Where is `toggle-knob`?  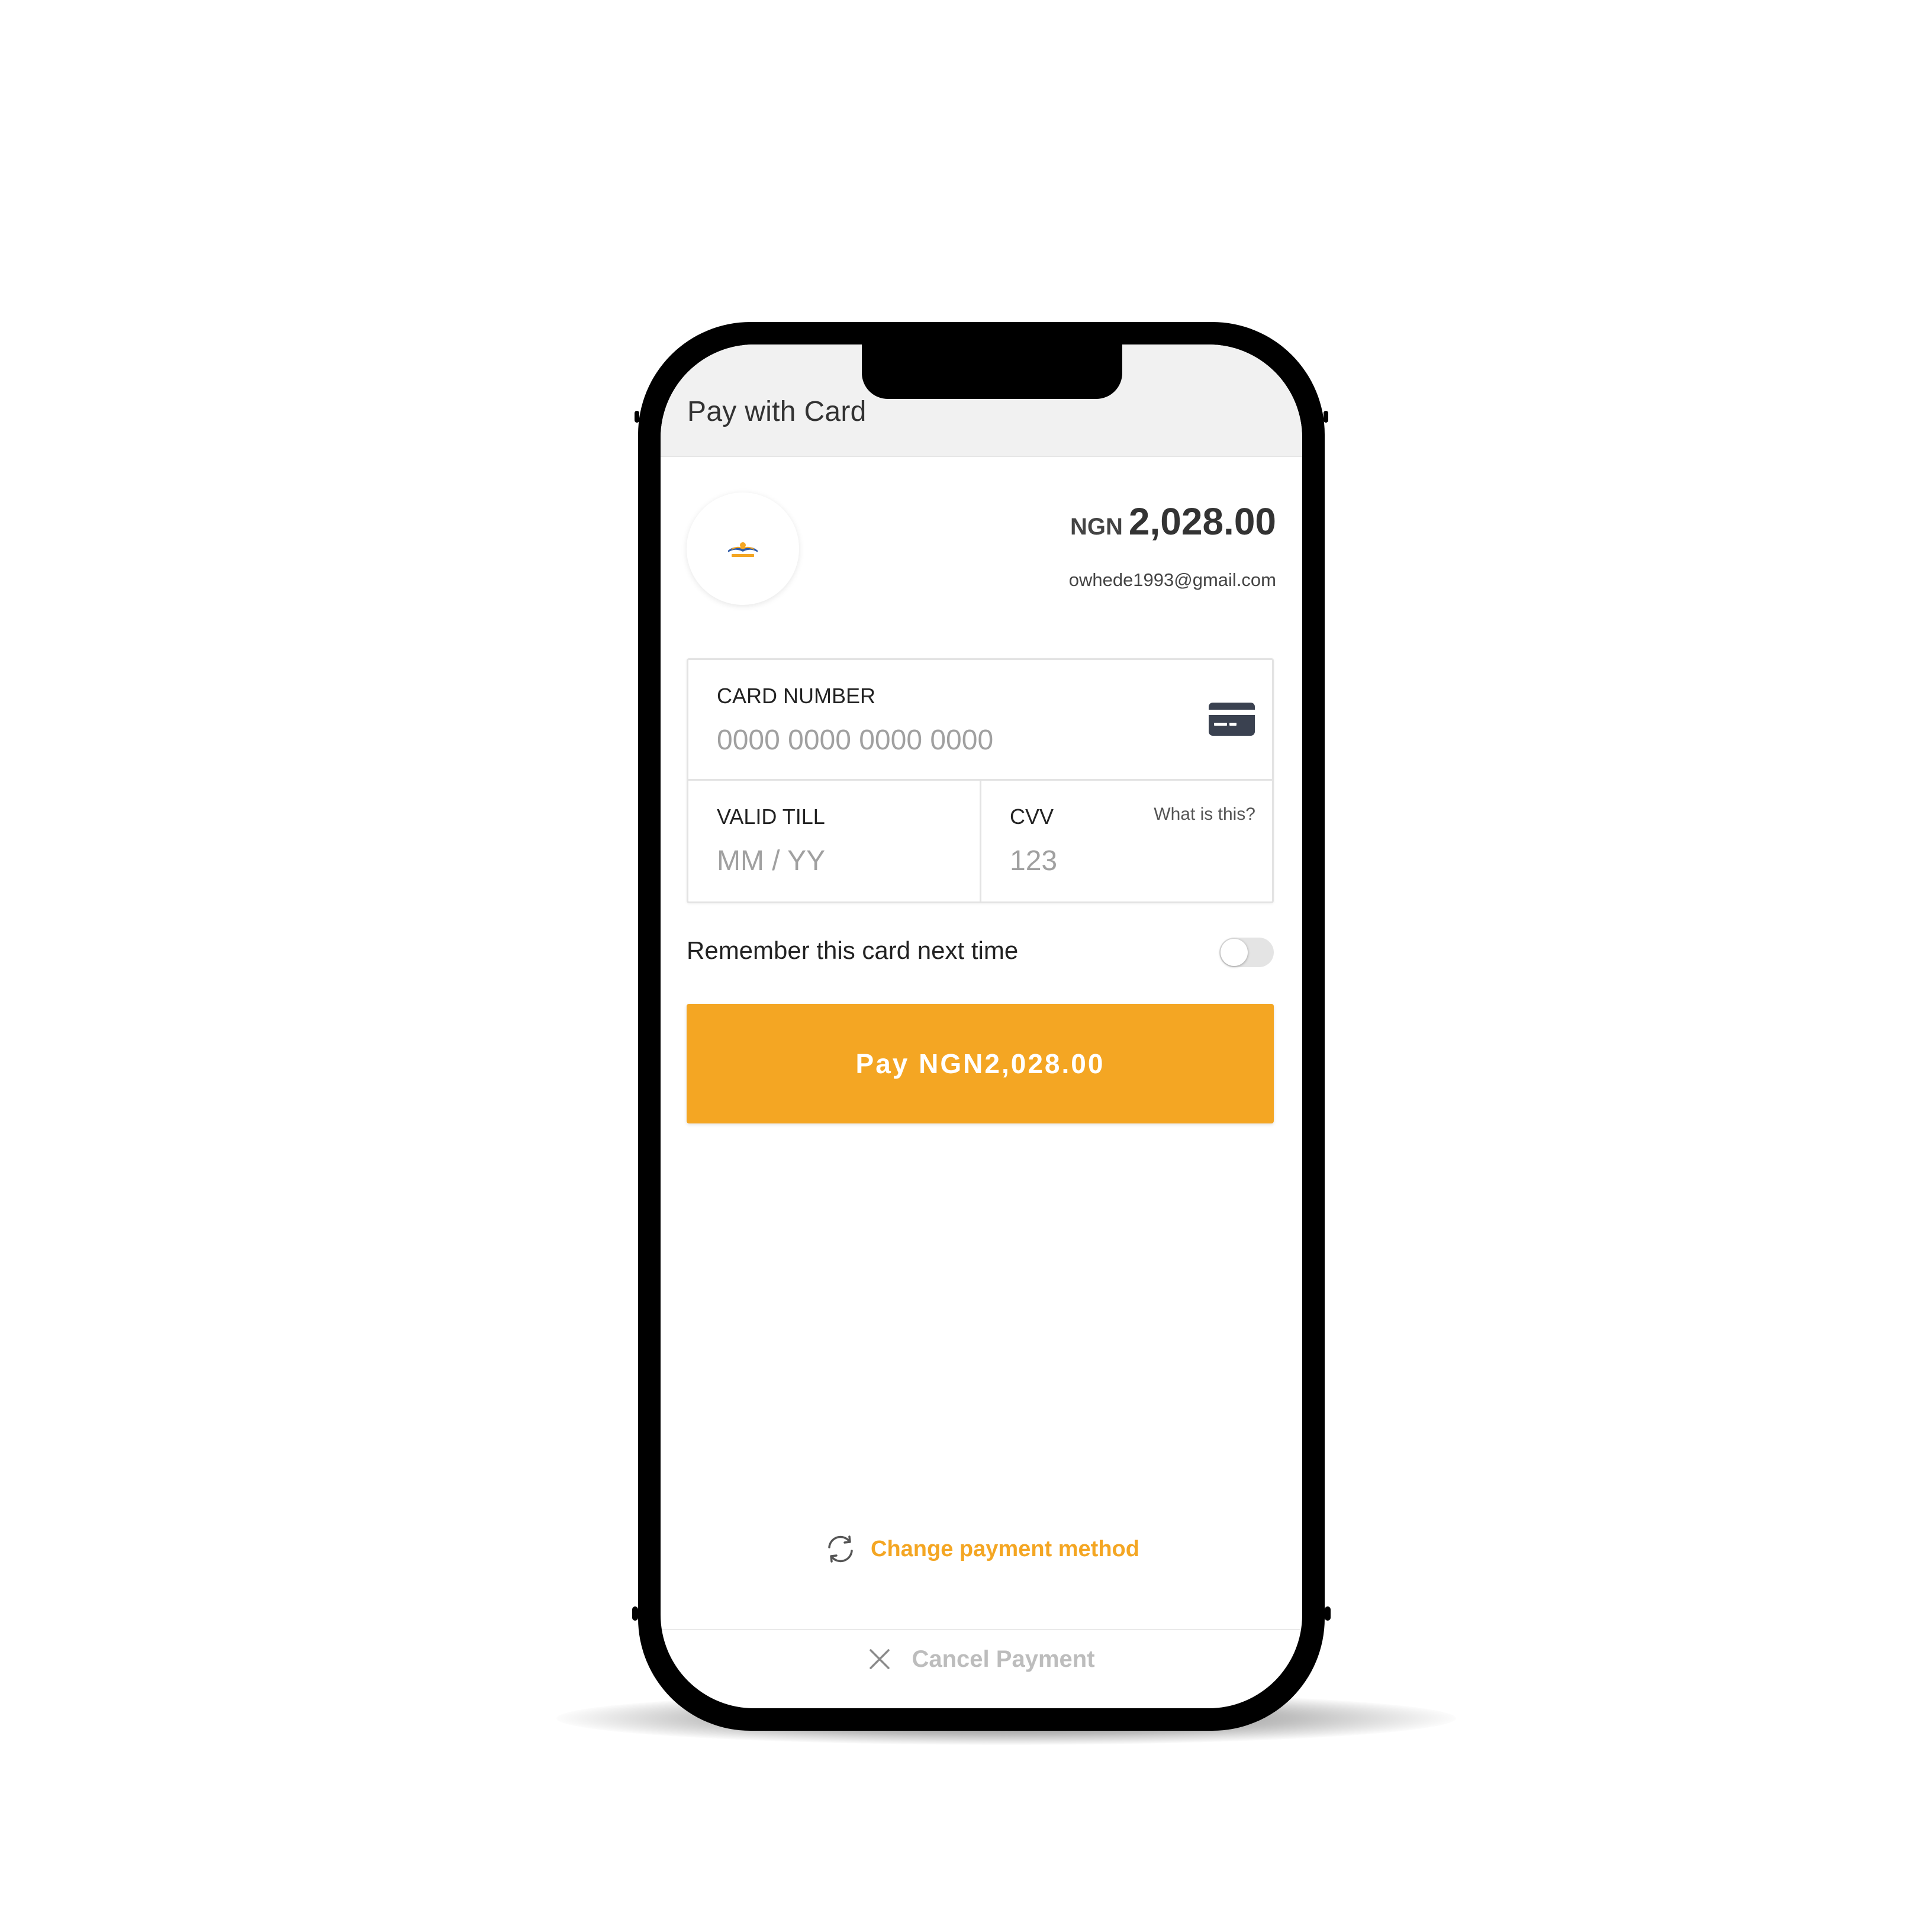
toggle-knob is located at coordinates (1235, 953).